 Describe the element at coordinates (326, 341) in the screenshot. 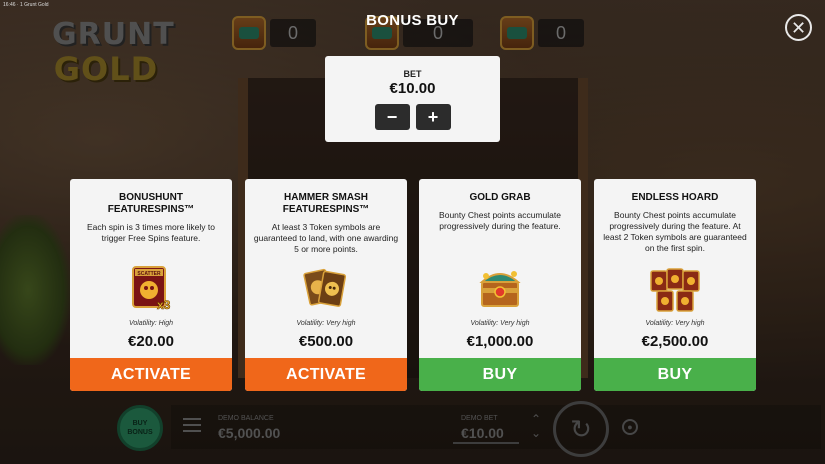

I see `card-price: €500.00` at that location.